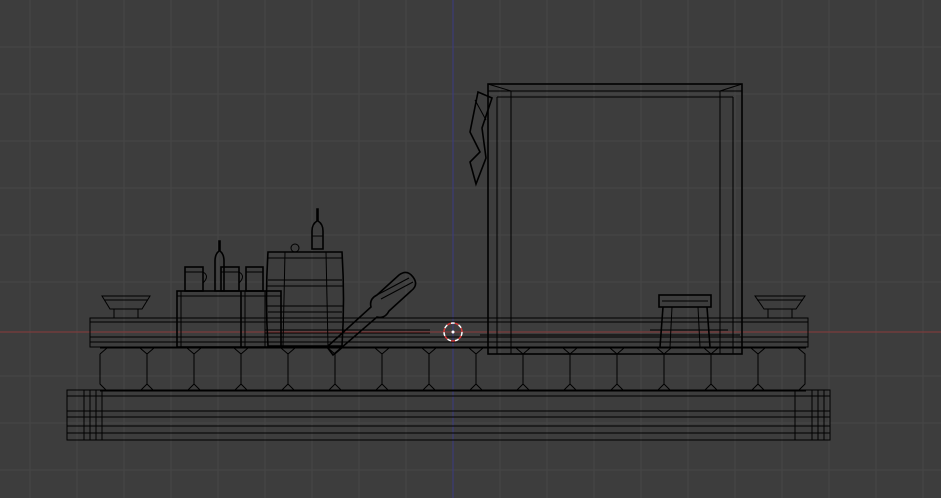  Describe the element at coordinates (126, 307) in the screenshot. I see `bowl-left` at that location.